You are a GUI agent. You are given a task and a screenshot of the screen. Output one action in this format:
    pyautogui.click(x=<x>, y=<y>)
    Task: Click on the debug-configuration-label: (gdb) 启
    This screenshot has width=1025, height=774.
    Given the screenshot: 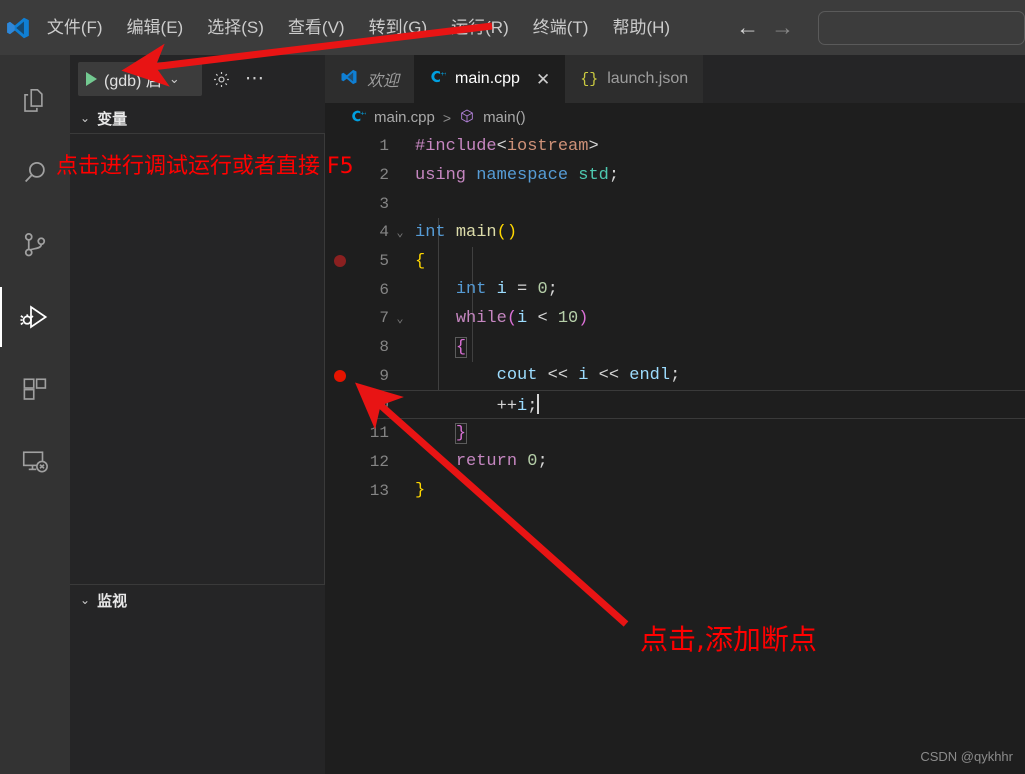 What is the action you would take?
    pyautogui.click(x=133, y=81)
    